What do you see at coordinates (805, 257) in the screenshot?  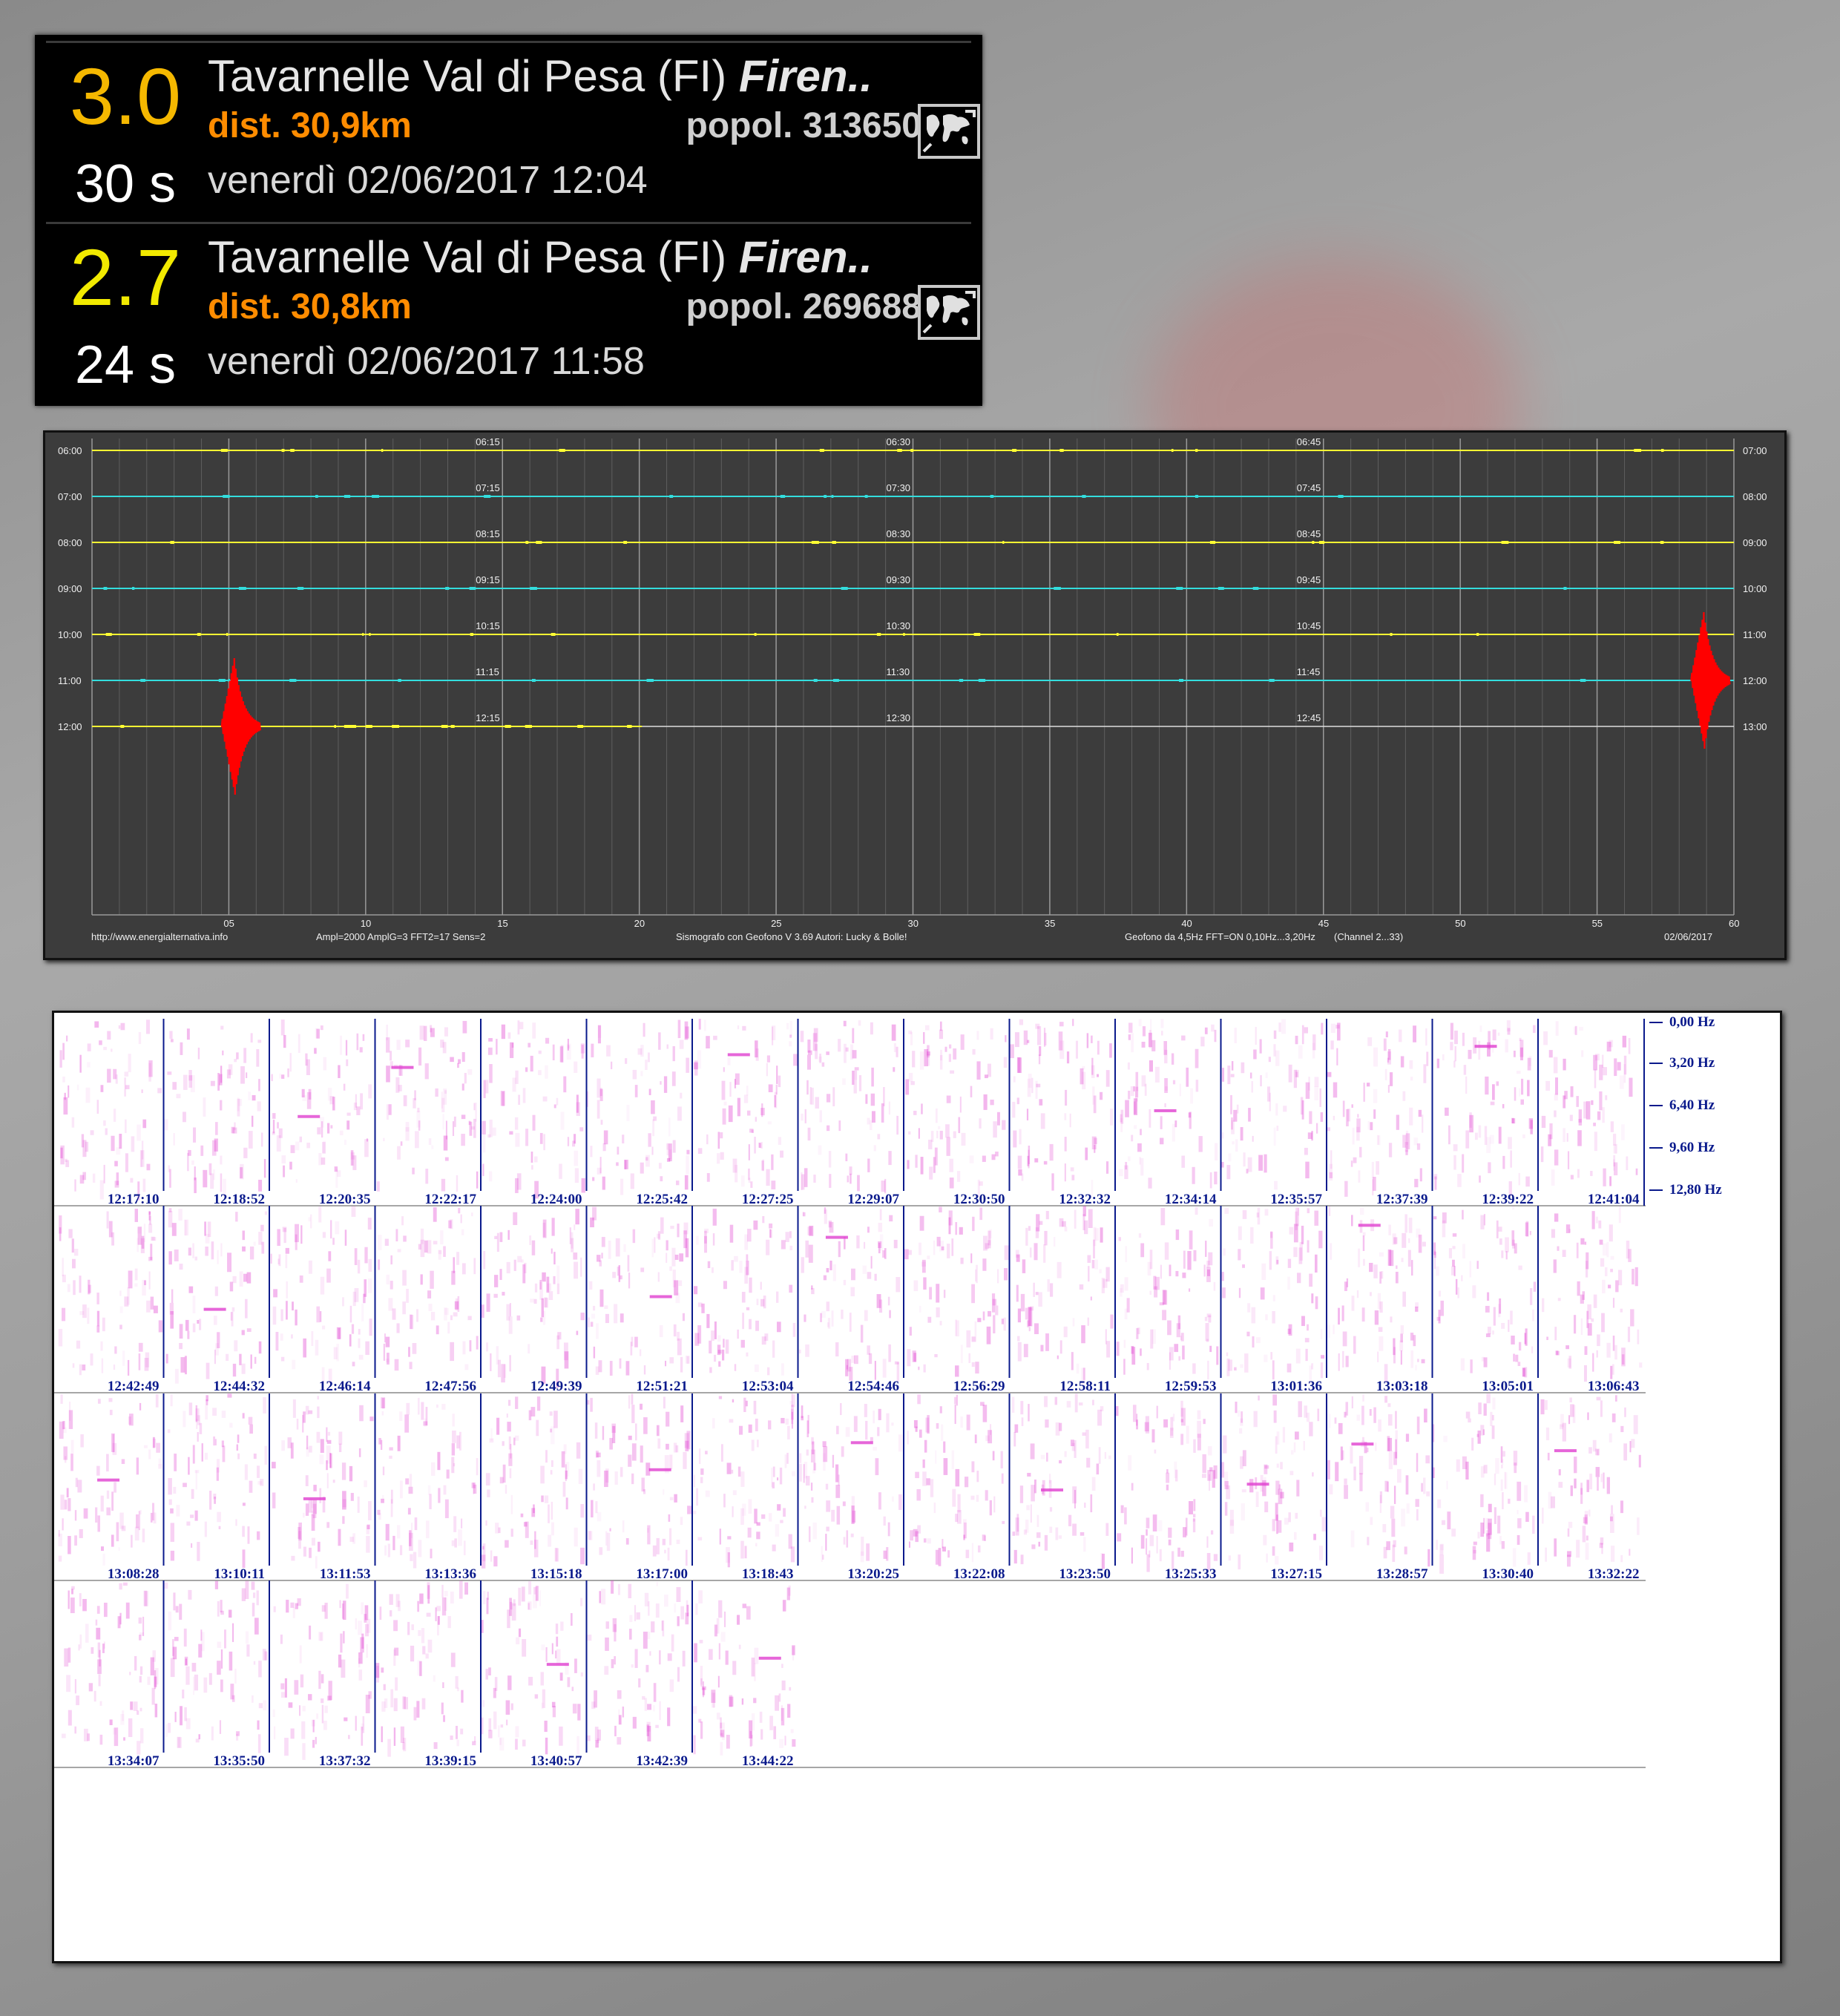 I see `province: Firen..` at bounding box center [805, 257].